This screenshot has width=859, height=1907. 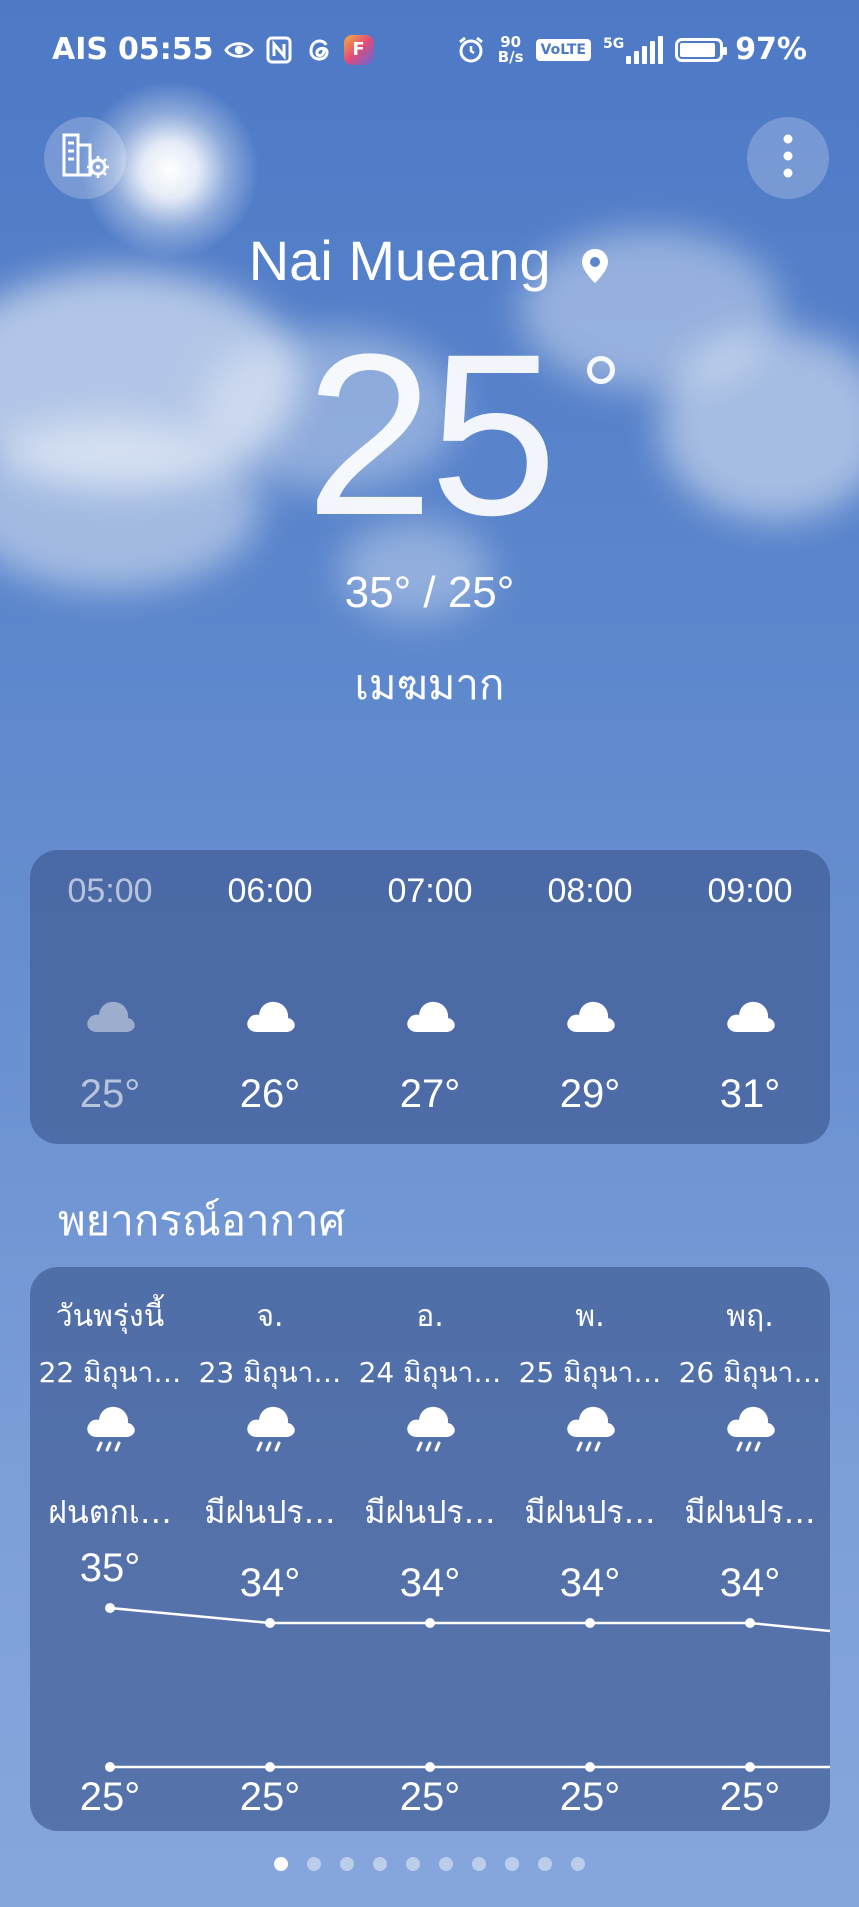 I want to click on signal-bars-icon, so click(x=645, y=49).